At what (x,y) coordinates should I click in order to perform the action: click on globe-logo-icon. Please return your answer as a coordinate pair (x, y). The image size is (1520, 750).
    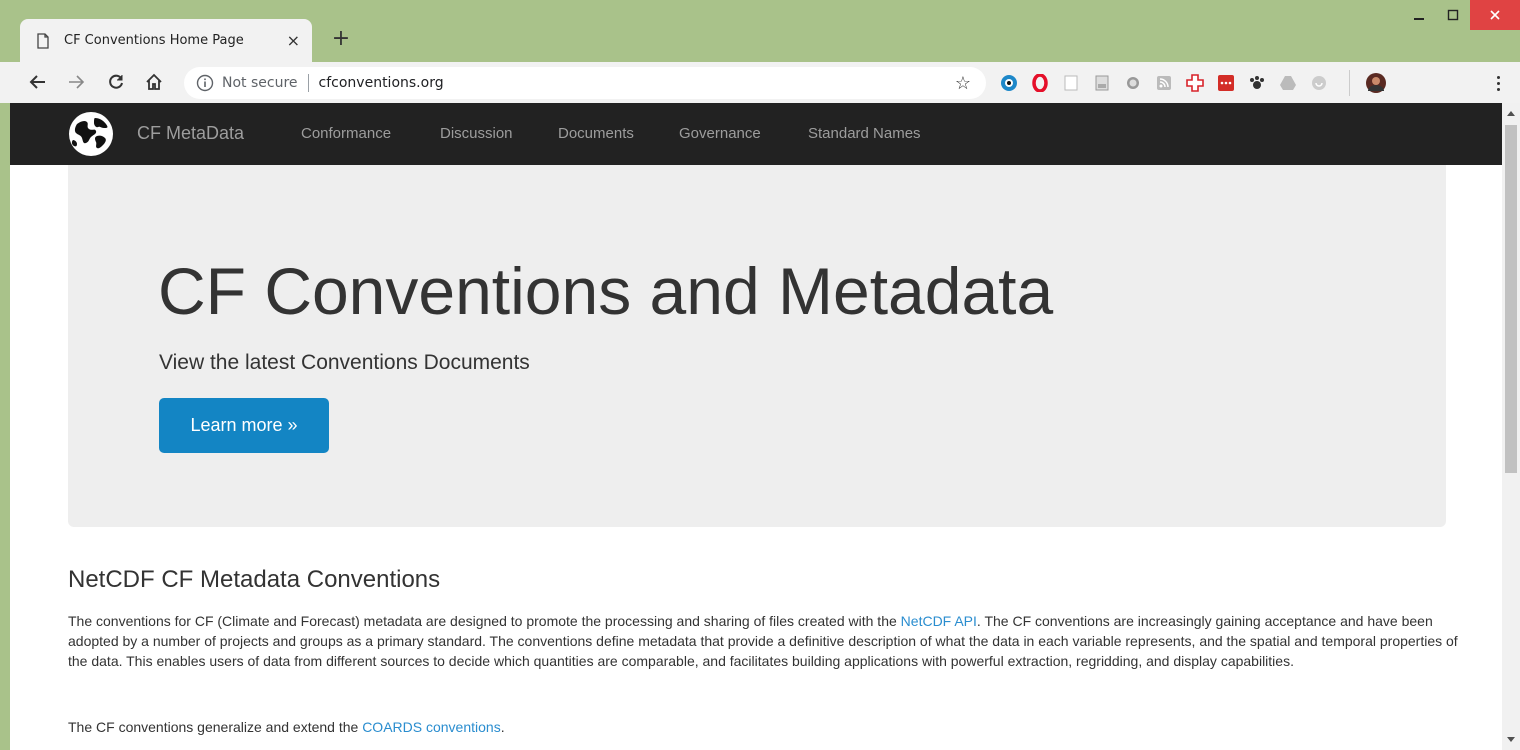
    Looking at the image, I should click on (91, 134).